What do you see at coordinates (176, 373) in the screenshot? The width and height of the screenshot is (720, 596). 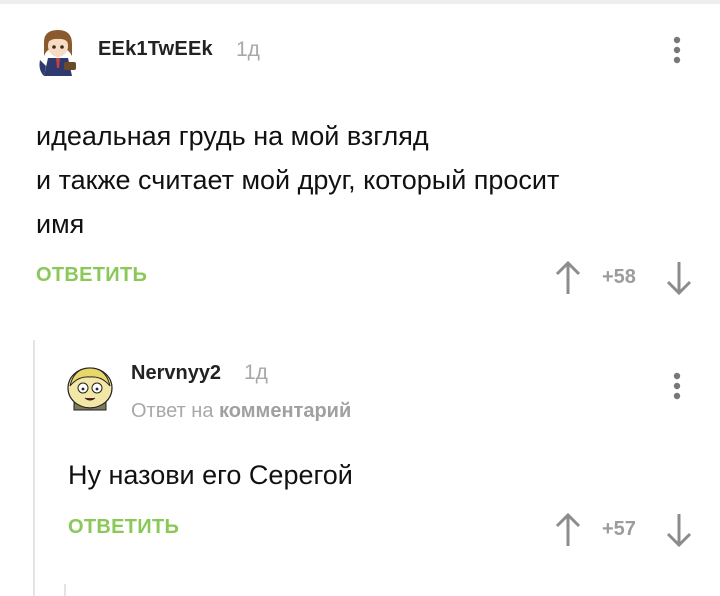 I see `username: Nervnyy2` at bounding box center [176, 373].